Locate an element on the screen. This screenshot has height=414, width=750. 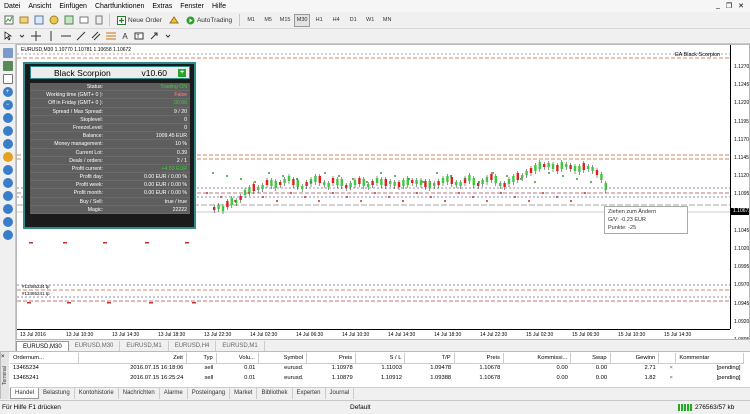
terminal-tab: Handel is located at coordinates (25, 393).